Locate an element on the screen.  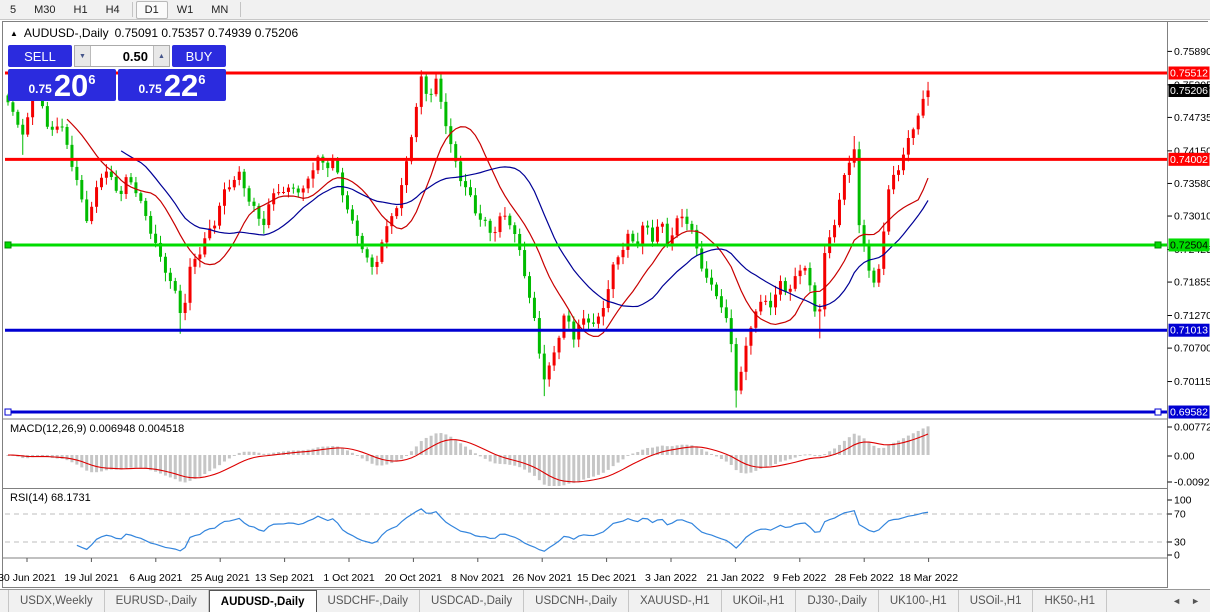
buy-price-big: 22 is located at coordinates (181, 86).